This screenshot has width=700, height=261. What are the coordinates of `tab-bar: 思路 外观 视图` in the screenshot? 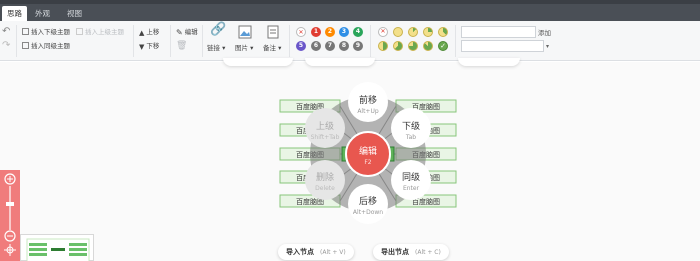 It's located at (350, 12).